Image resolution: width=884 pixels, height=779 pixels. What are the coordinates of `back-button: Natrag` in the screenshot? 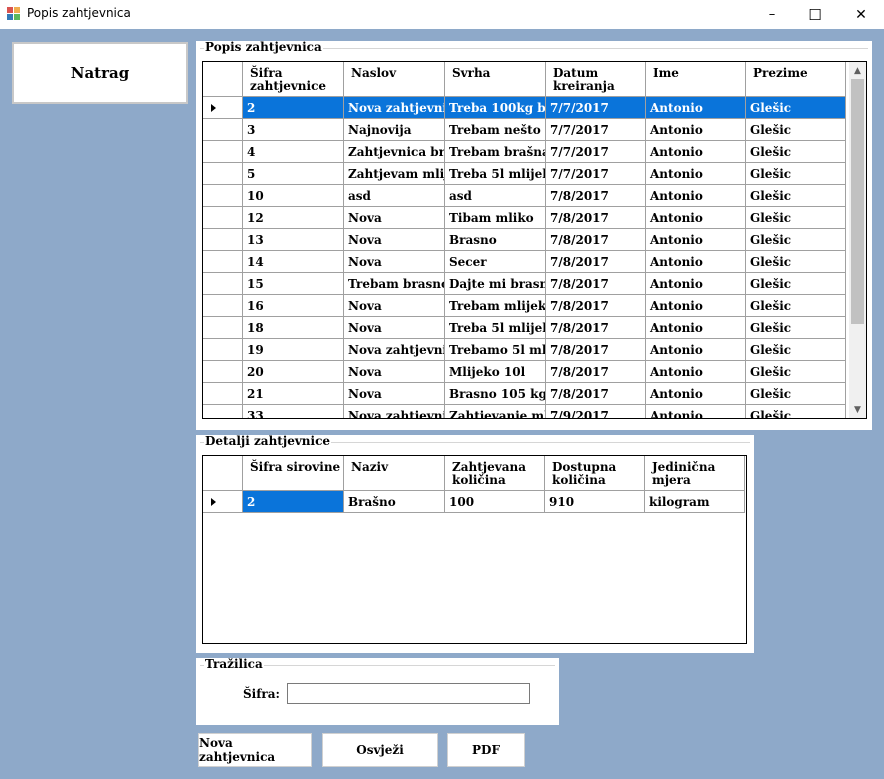 It's located at (100, 73).